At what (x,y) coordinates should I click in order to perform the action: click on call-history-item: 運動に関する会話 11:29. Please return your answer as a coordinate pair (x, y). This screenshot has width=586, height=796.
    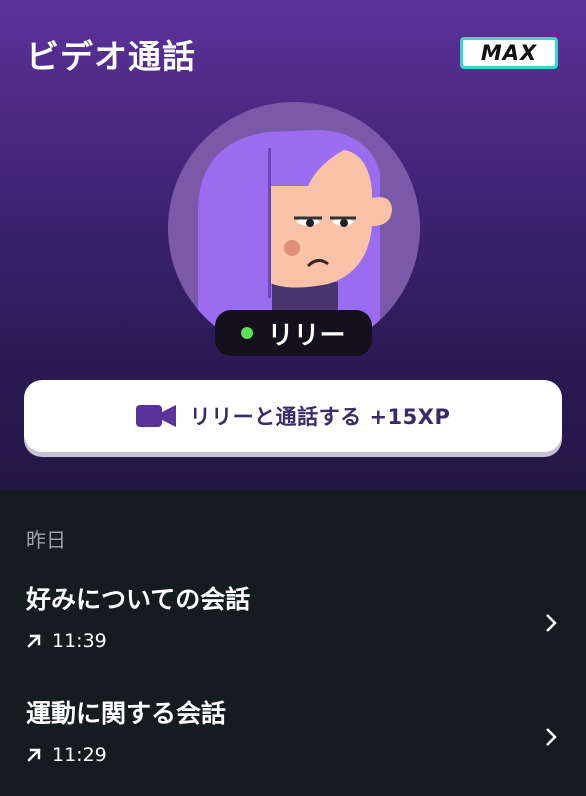
    Looking at the image, I should click on (293, 742).